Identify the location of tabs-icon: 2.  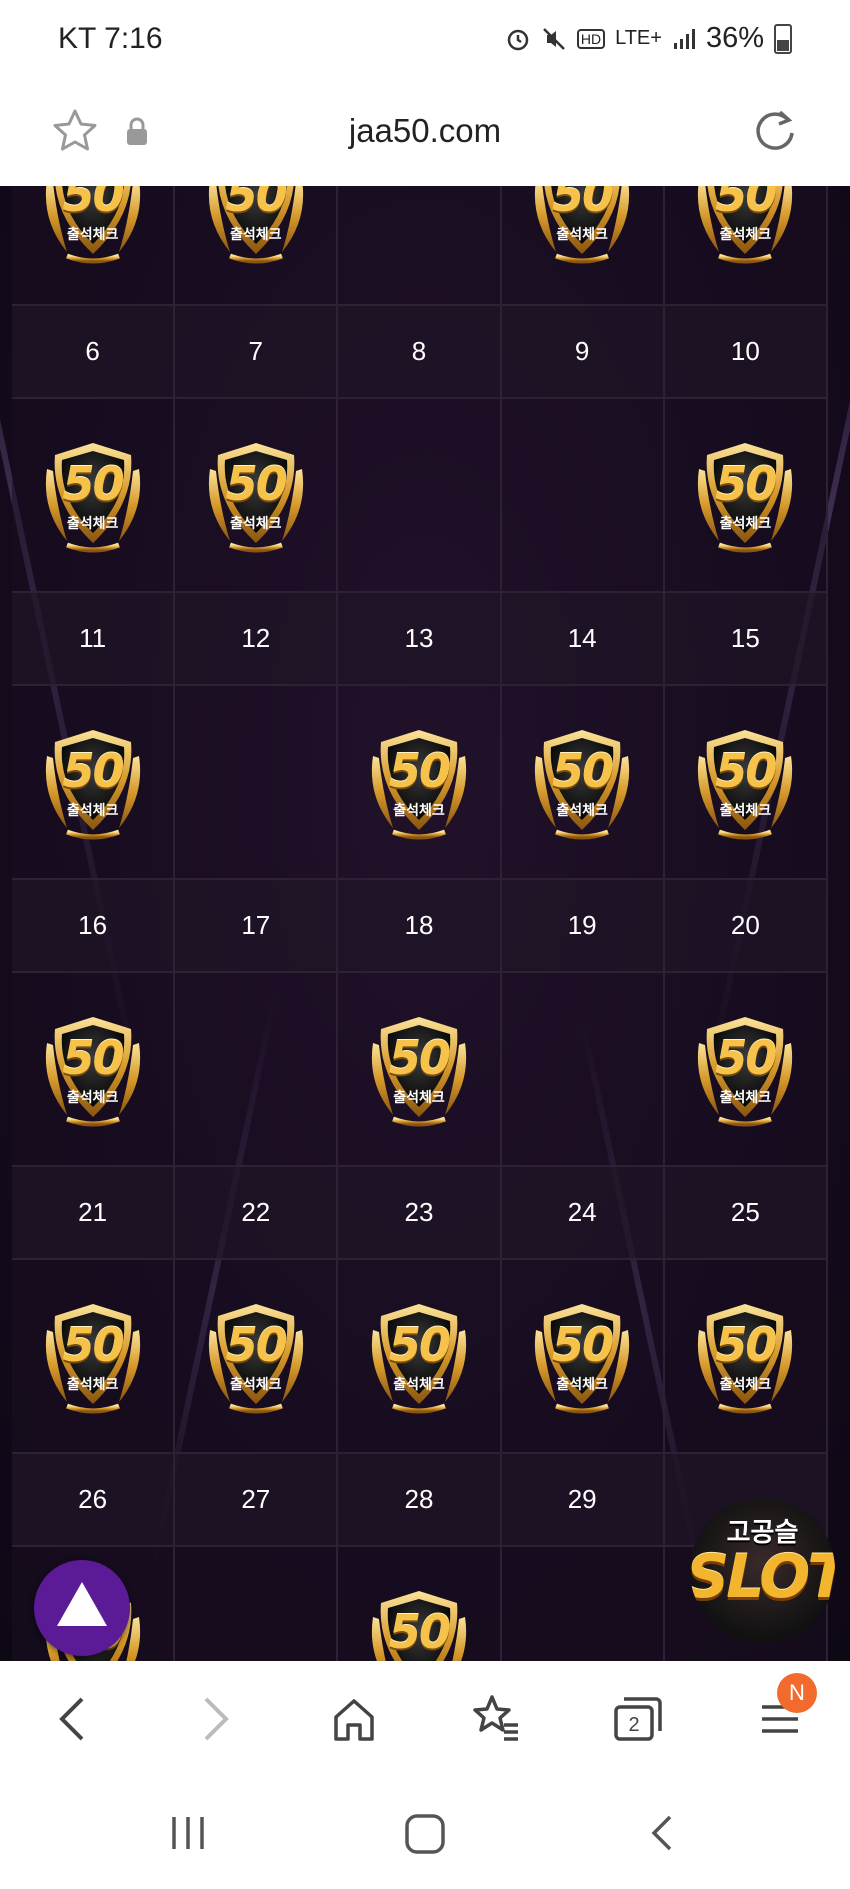
(638, 1719).